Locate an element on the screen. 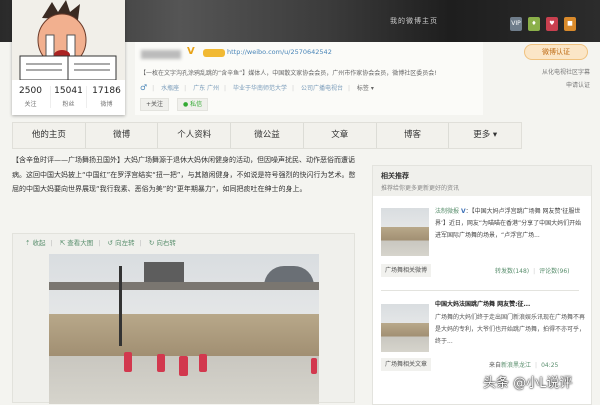 The image size is (600, 405). related-source: 来自新浪黑龙江 | 04:25 is located at coordinates (524, 365).